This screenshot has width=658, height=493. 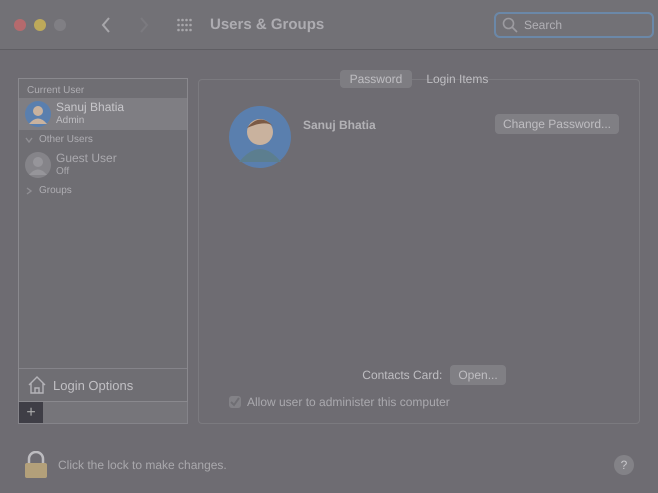 I want to click on group-header: Other Users, so click(x=103, y=139).